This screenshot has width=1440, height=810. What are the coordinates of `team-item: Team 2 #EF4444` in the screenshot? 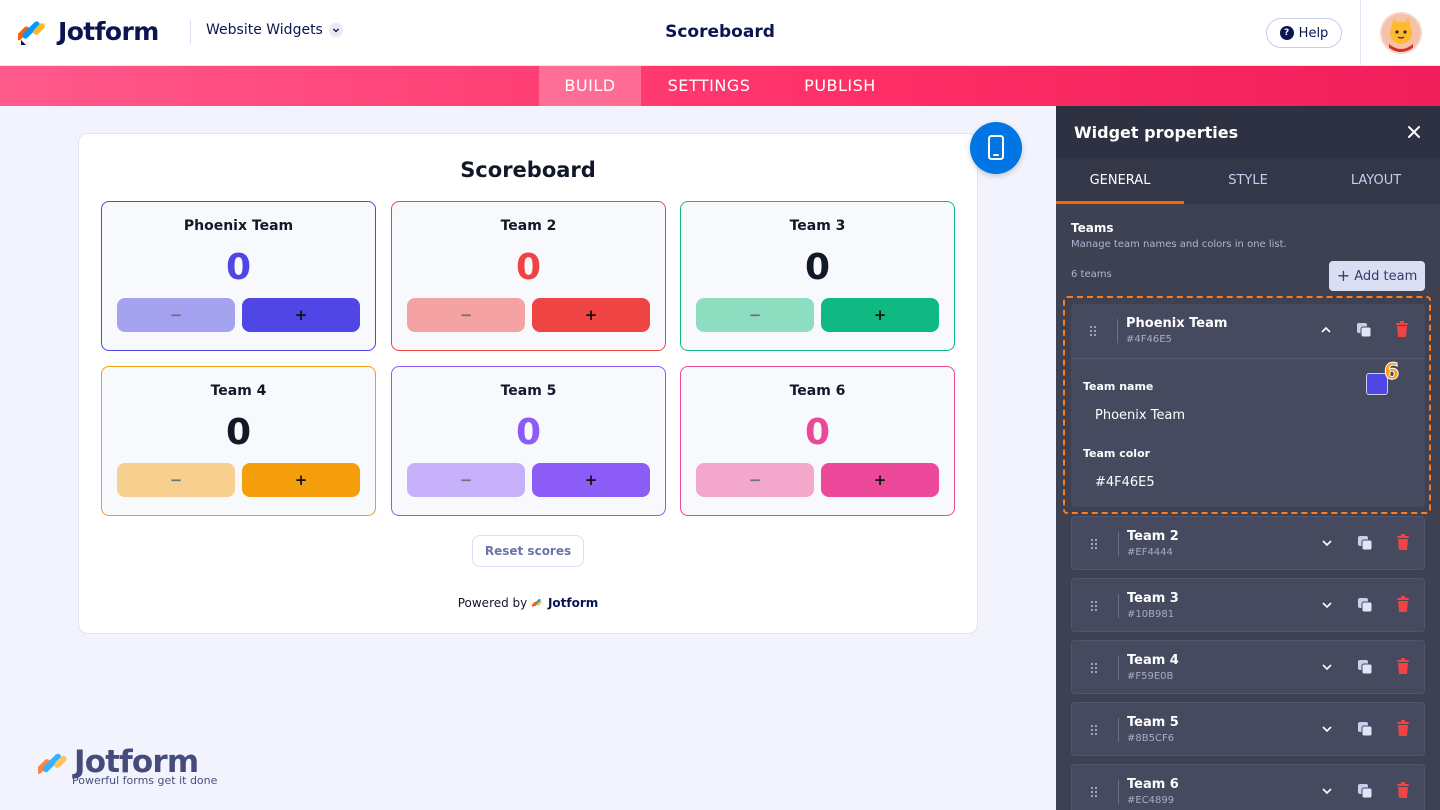 It's located at (1248, 543).